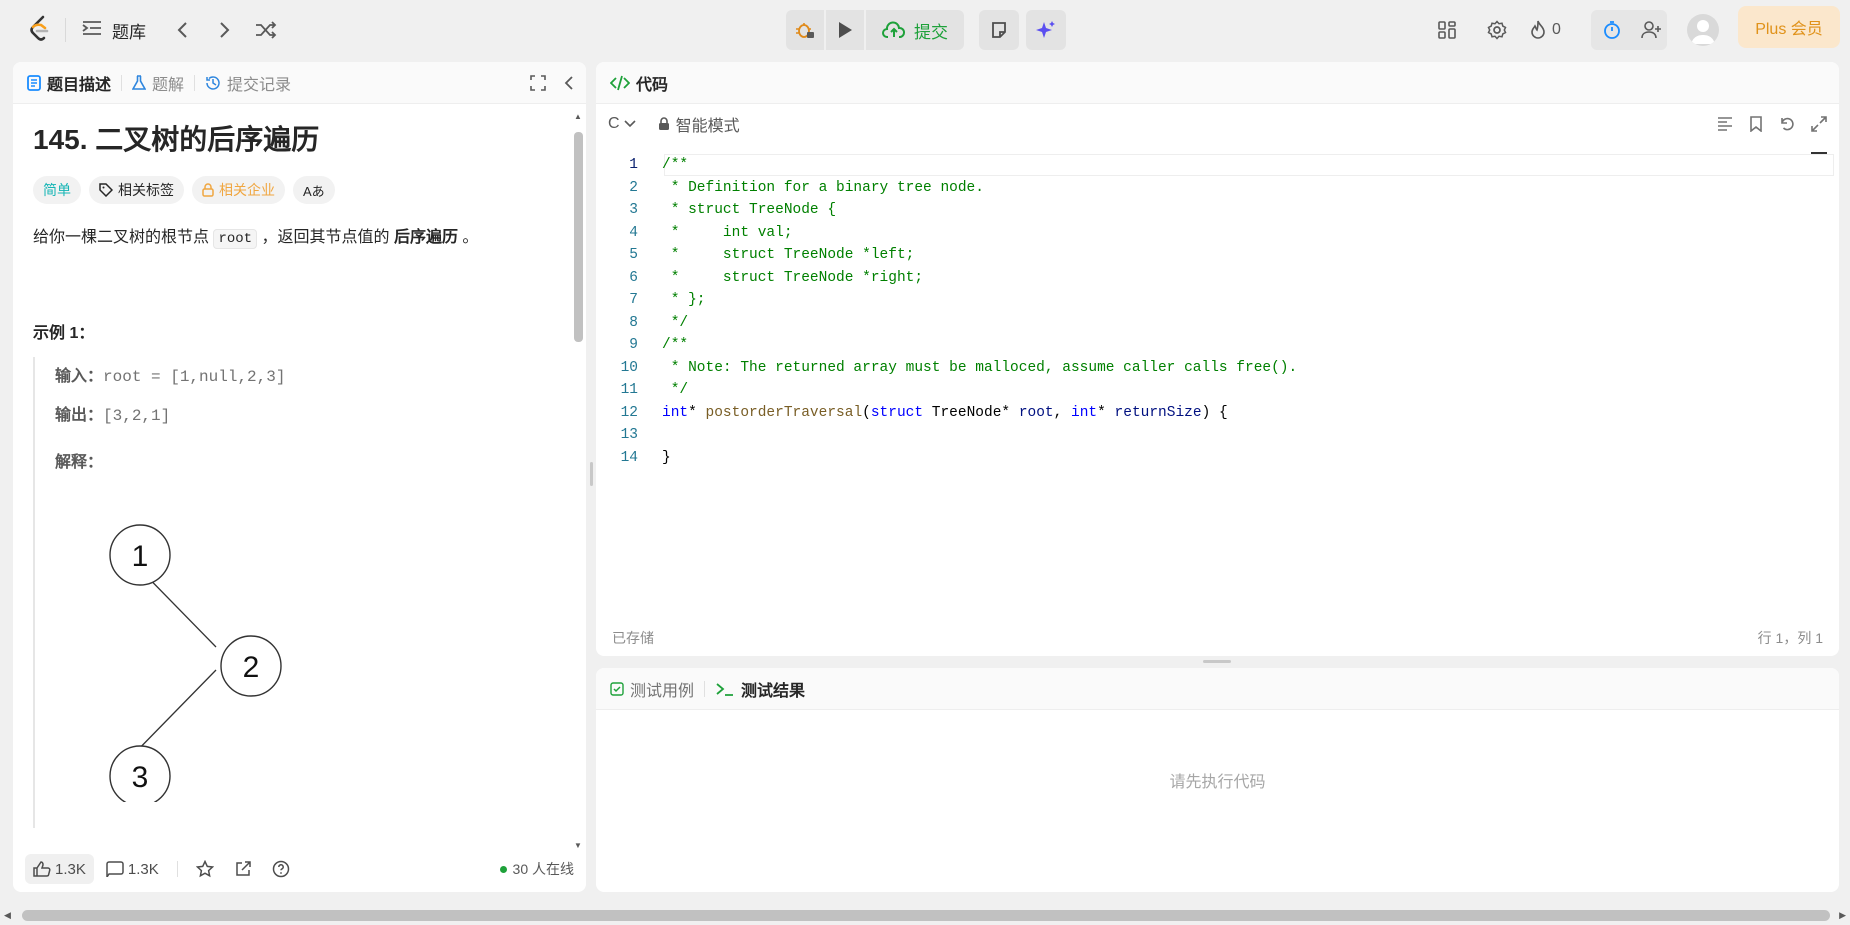 This screenshot has width=1850, height=925. I want to click on sparkle-icon, so click(1045, 29).